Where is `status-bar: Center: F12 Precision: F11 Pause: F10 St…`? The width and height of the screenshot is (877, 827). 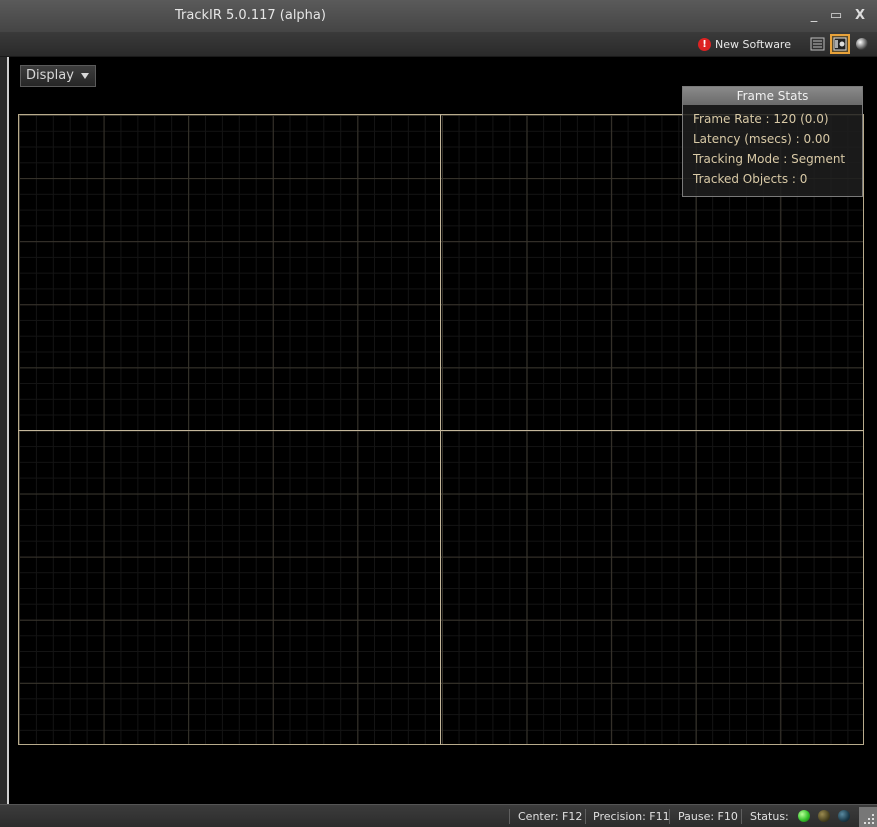
status-bar: Center: F12 Precision: F11 Pause: F10 St… is located at coordinates (438, 815).